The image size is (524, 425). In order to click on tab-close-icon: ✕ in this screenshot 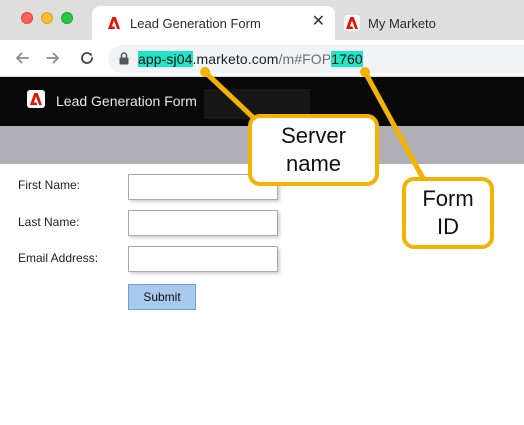, I will do `click(318, 22)`.